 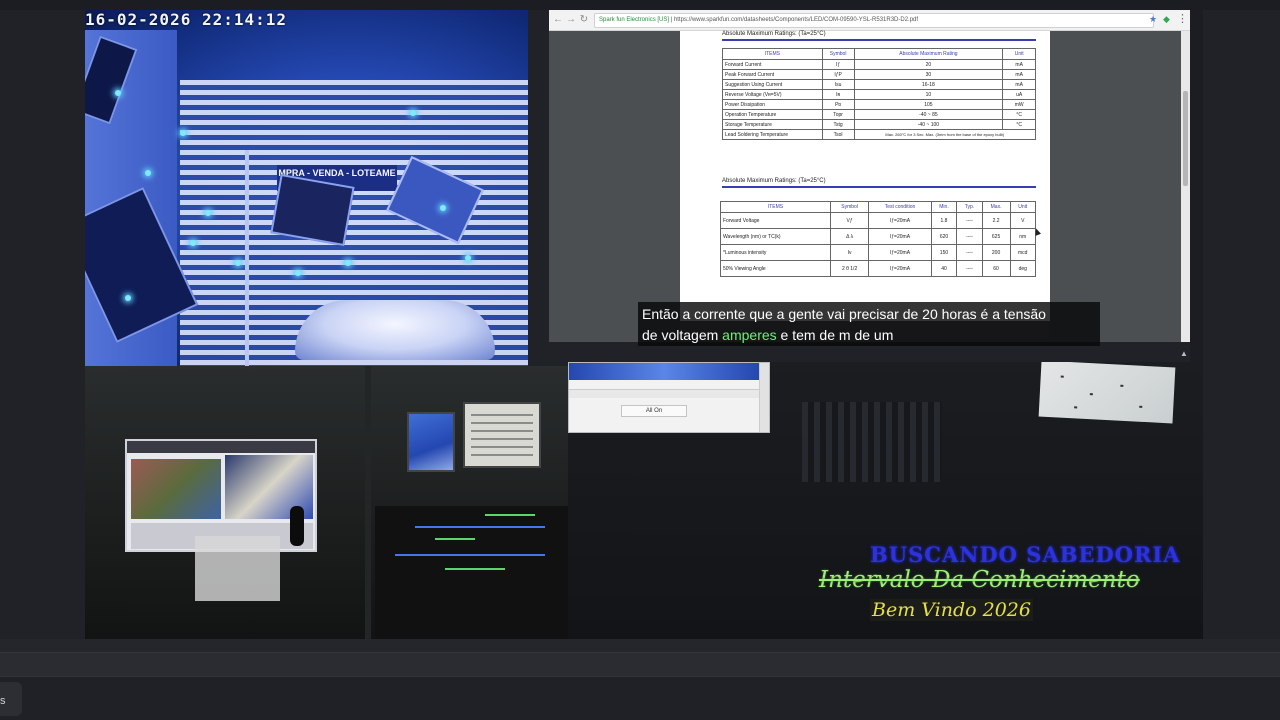 I want to click on reload-icon: ↻, so click(x=584, y=20).